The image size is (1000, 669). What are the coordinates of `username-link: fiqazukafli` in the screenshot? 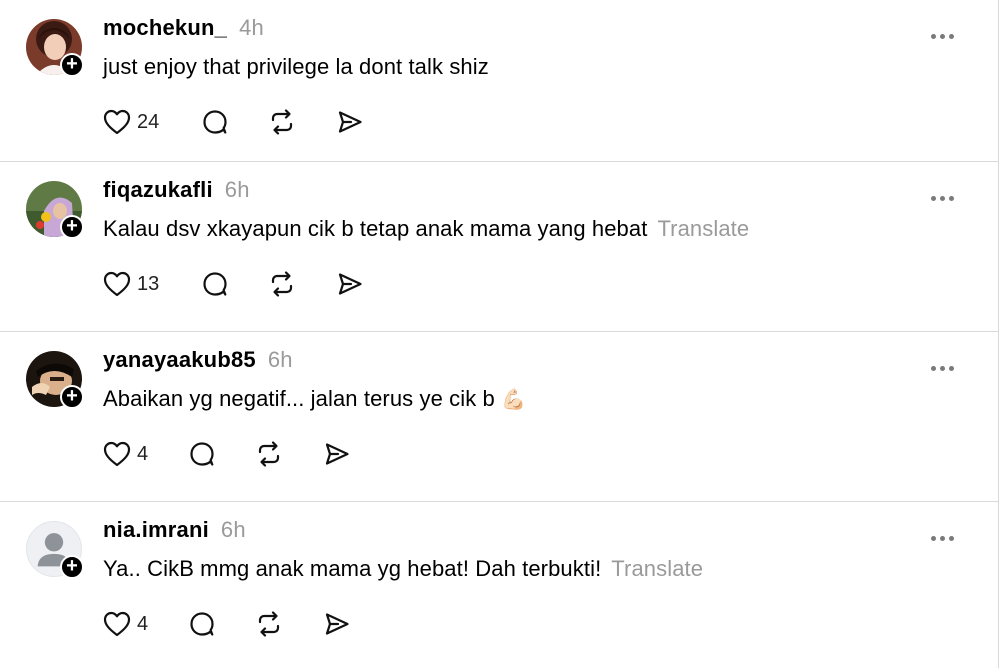 It's located at (158, 189).